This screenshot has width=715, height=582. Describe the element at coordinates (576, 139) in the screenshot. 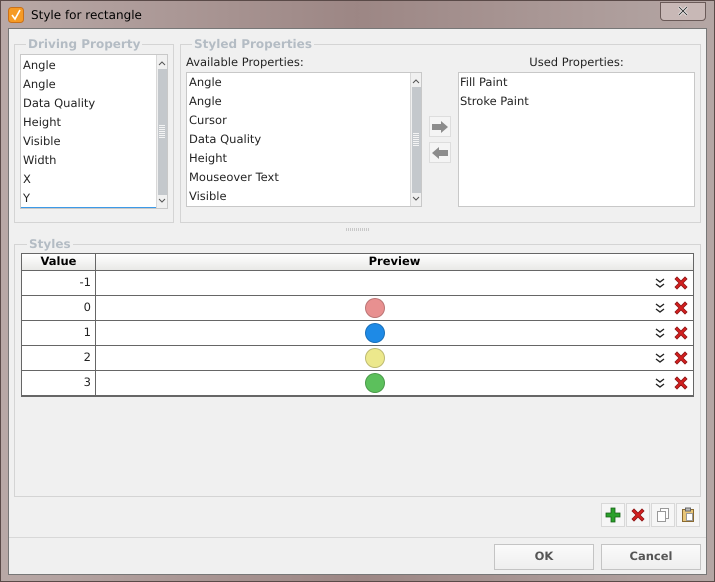

I see `used-properties-list: Fill Paint Stroke Paint` at that location.